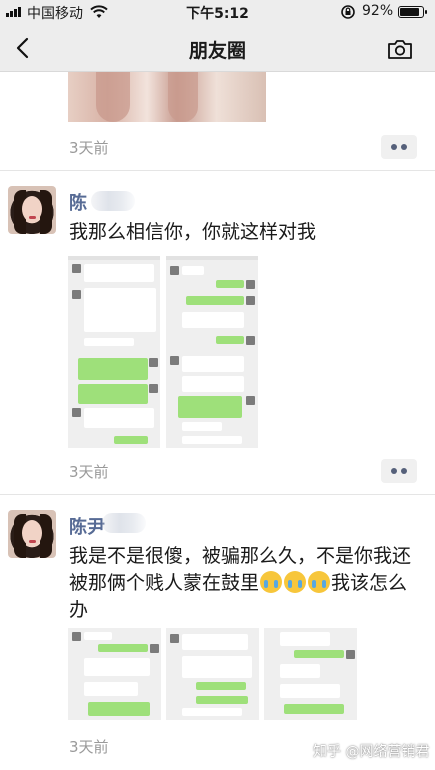 This screenshot has height=770, width=435. What do you see at coordinates (78, 202) in the screenshot?
I see `username: 陈` at bounding box center [78, 202].